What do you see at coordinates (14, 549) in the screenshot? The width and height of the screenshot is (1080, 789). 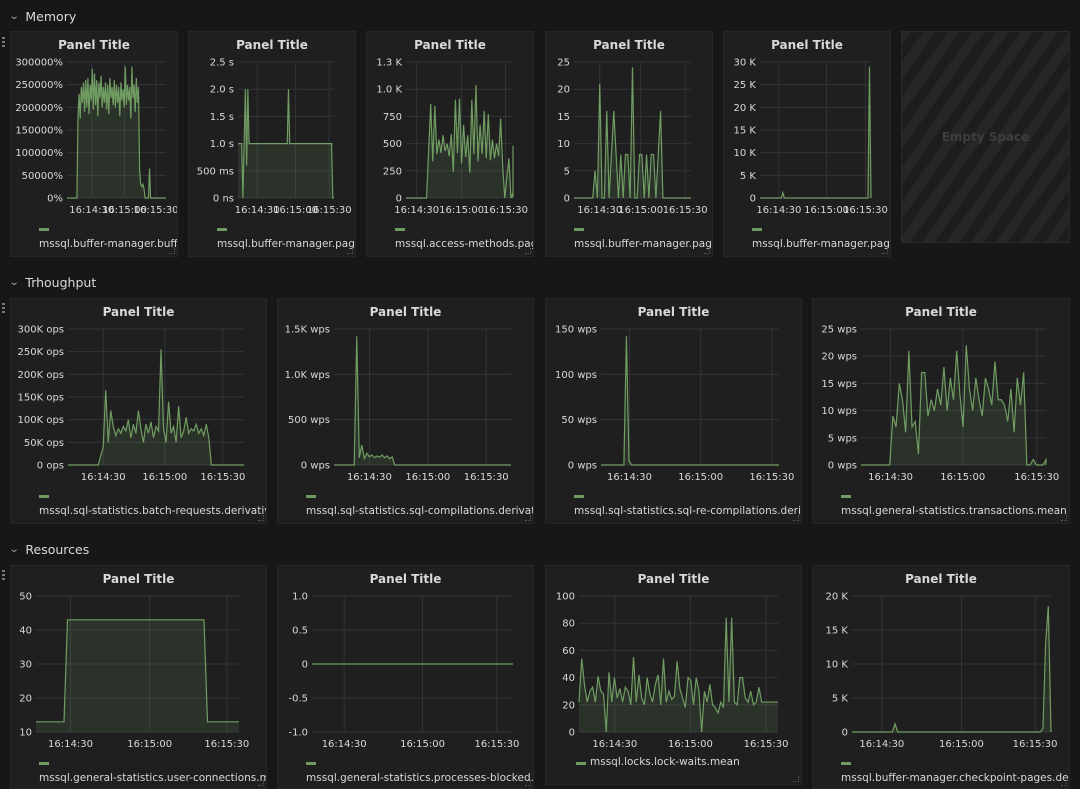 I see `chevron-down-icon: ⌄` at bounding box center [14, 549].